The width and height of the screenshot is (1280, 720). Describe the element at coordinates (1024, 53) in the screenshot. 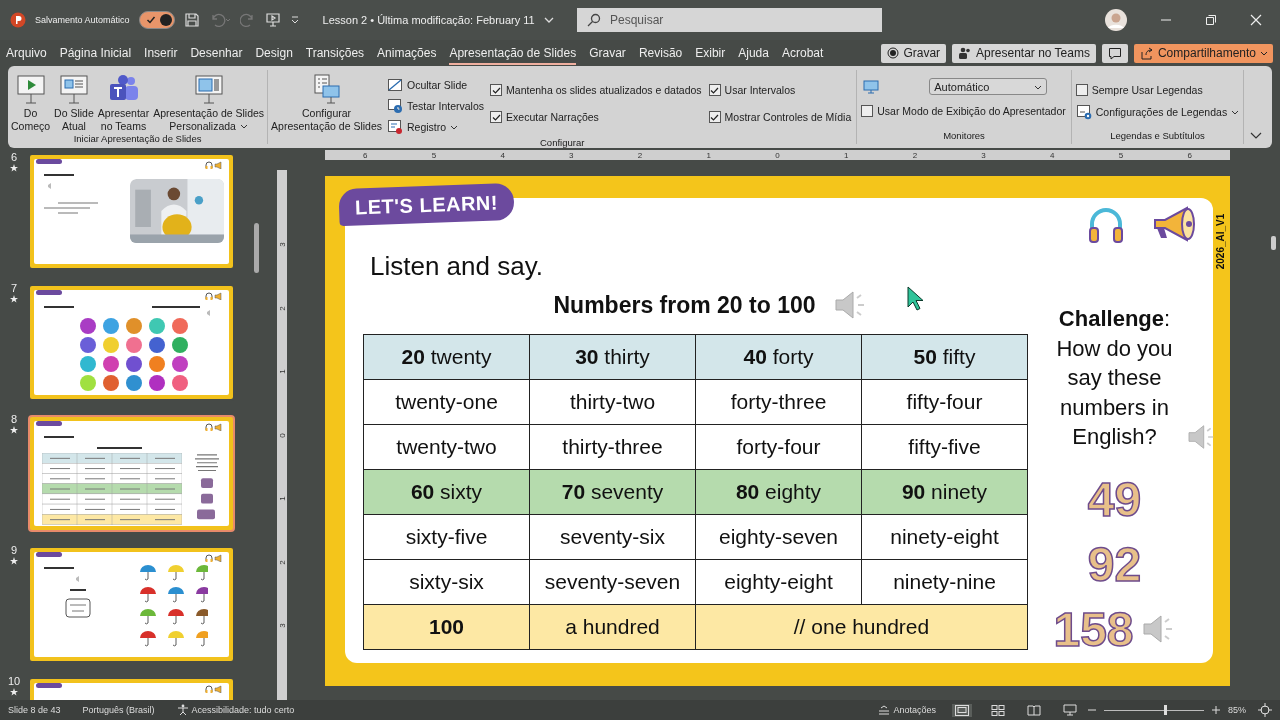

I see `teams-button: Apresentar no Teams` at that location.